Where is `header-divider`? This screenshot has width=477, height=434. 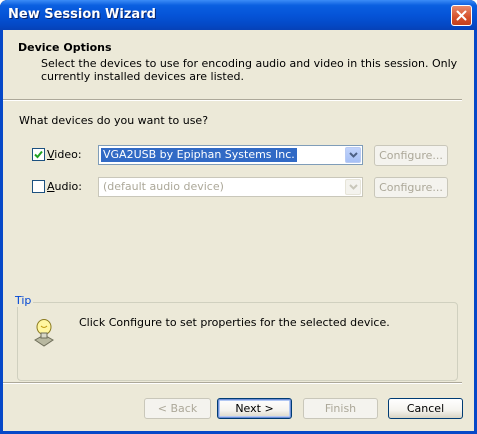 header-divider is located at coordinates (232, 100).